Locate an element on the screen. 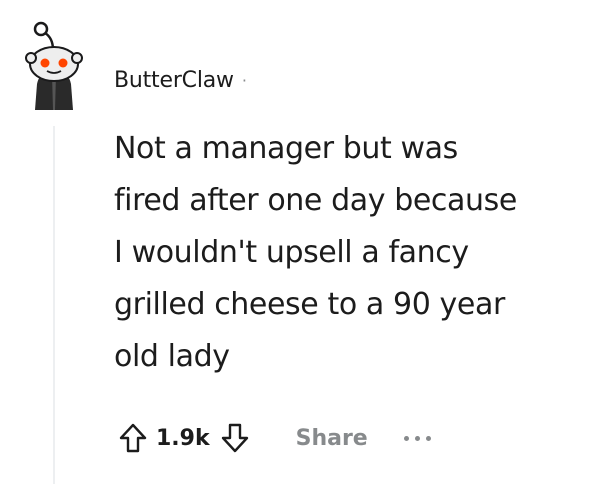 This screenshot has height=487, width=599. upvote-arrow-icon is located at coordinates (133, 438).